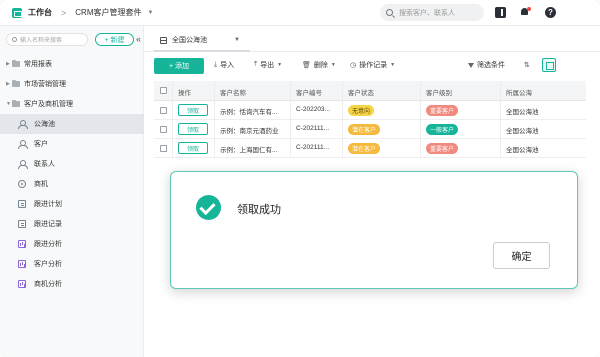 The height and width of the screenshot is (357, 600). I want to click on filter-button: 筛选条件, so click(486, 65).